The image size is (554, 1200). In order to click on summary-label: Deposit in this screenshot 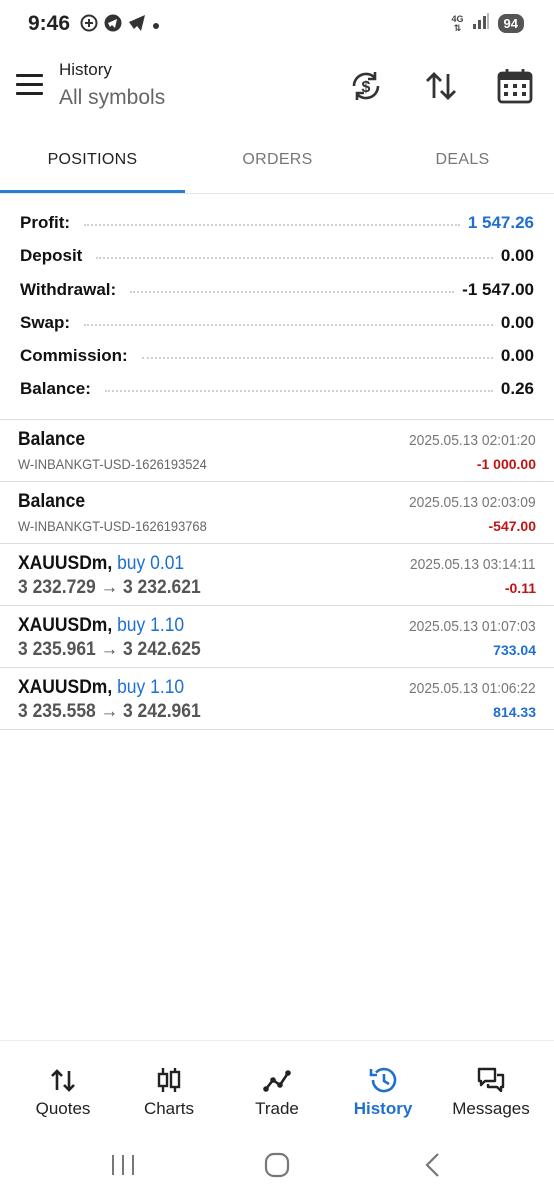, I will do `click(51, 255)`.